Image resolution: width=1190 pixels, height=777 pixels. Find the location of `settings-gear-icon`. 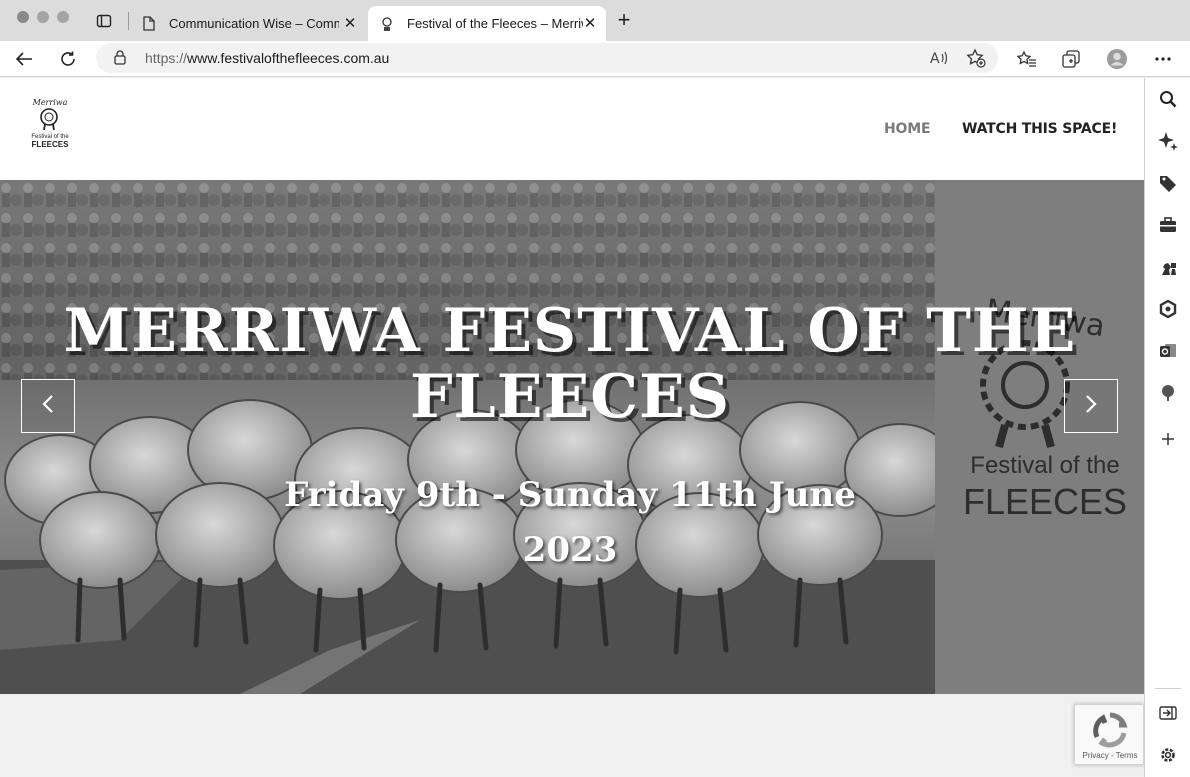

settings-gear-icon is located at coordinates (1168, 755).